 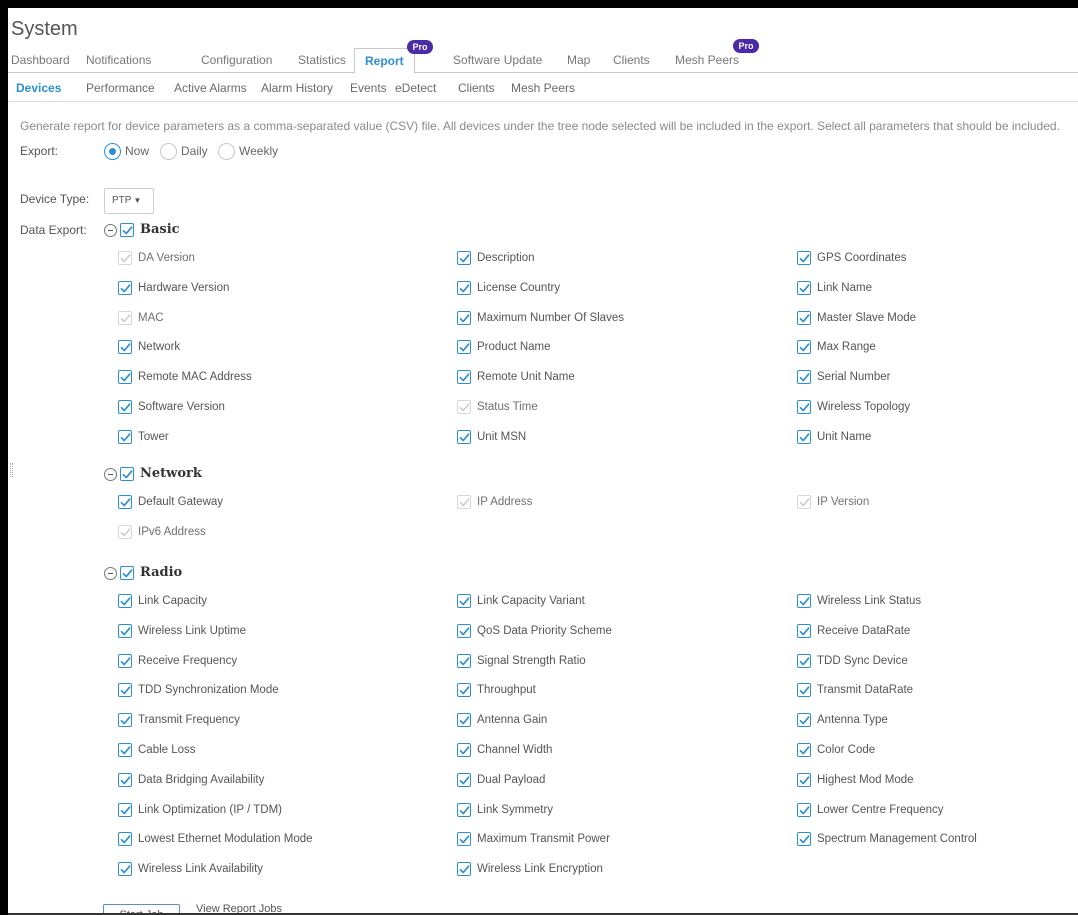 What do you see at coordinates (804, 779) in the screenshot?
I see `checkbox-highest-mod-mode` at bounding box center [804, 779].